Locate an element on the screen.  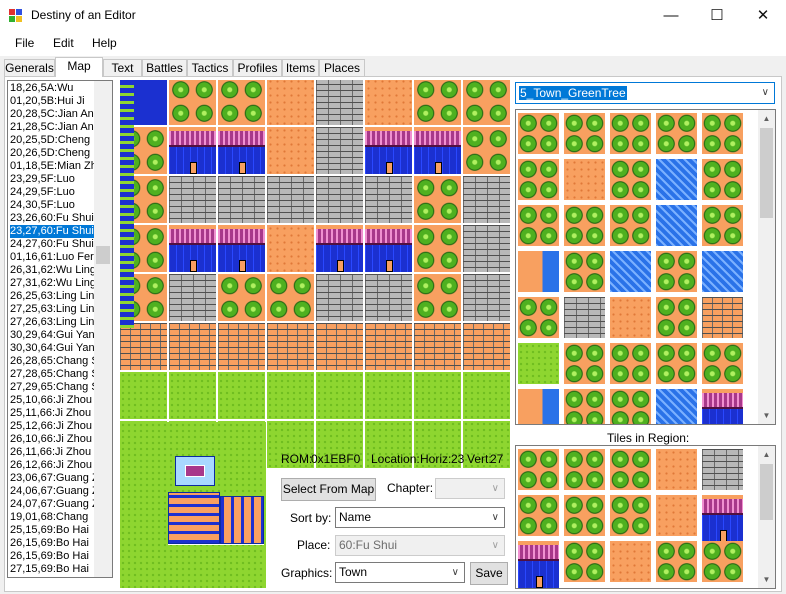
location-list-item: 19,01,68:Chang is located at coordinates (52, 517).